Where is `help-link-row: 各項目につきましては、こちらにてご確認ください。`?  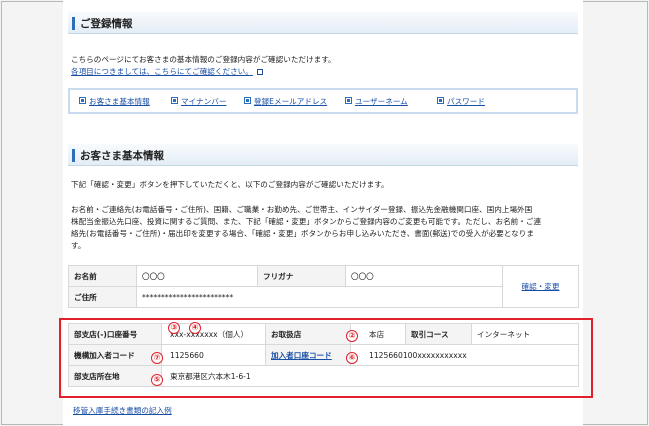 help-link-row: 各項目につきましては、こちらにてご確認ください。 is located at coordinates (167, 72).